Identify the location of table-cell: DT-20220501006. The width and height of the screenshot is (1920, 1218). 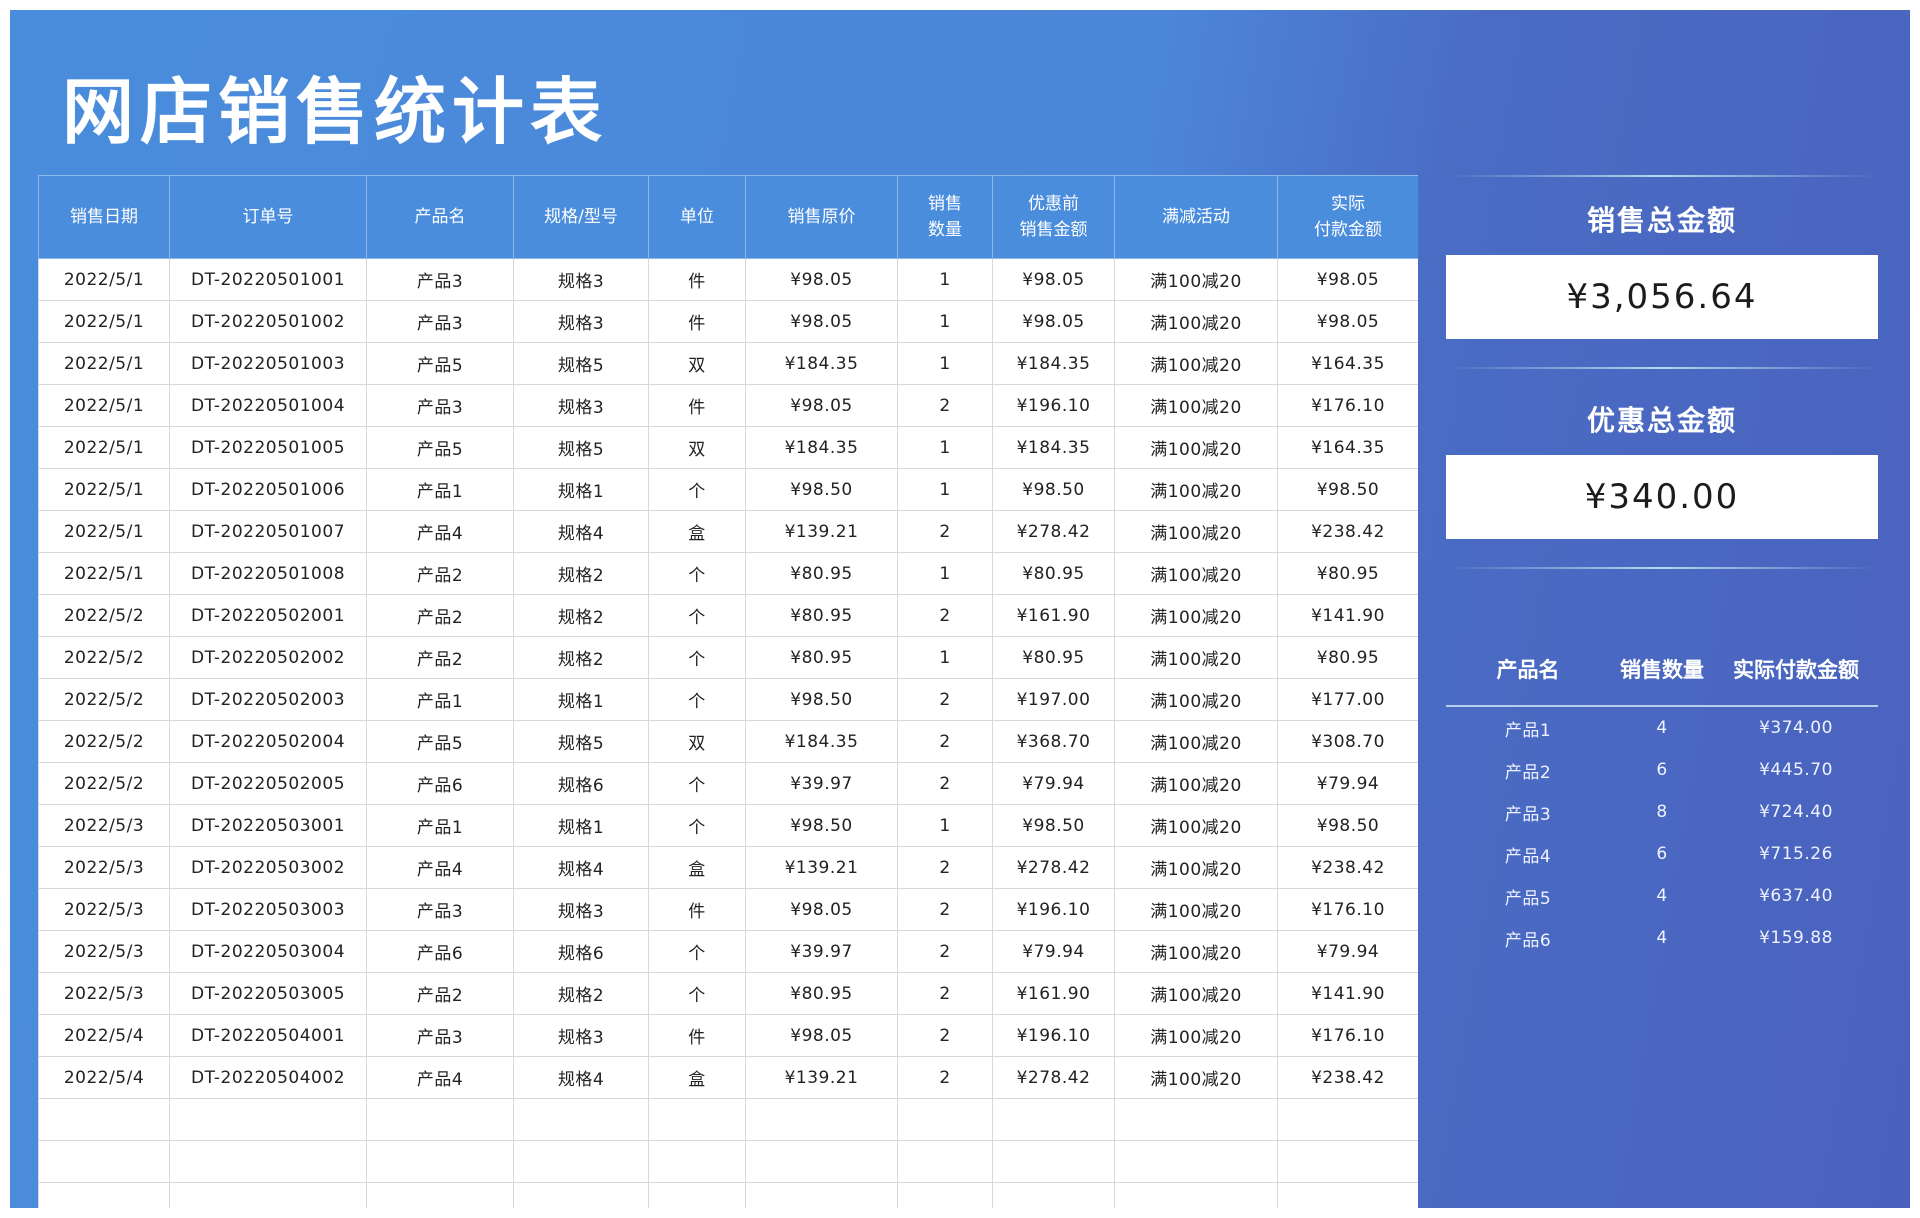
(268, 489).